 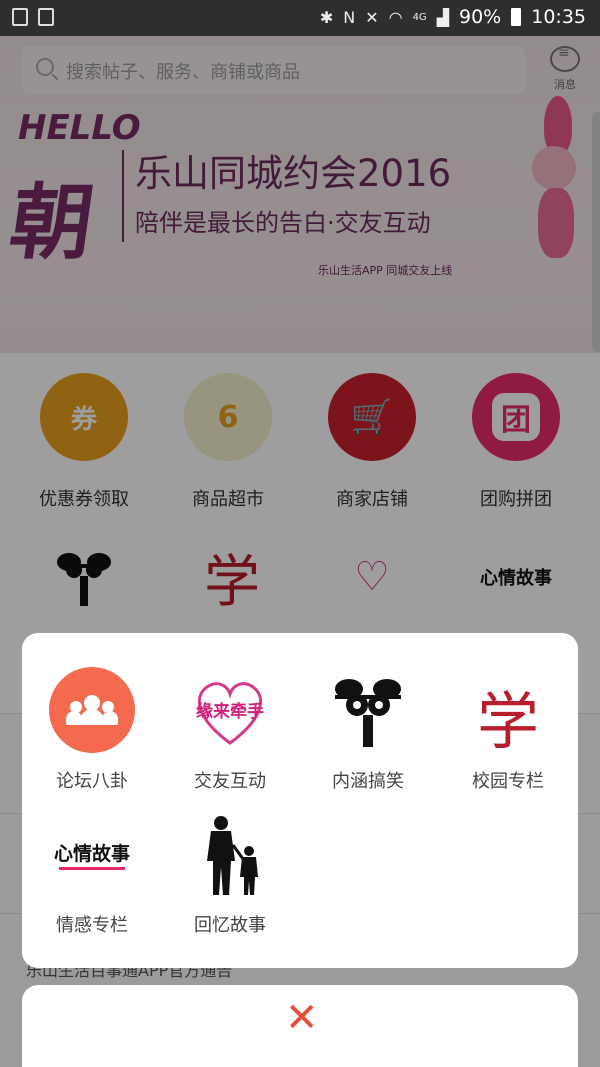 I want to click on sheet-item-label: 交友互动, so click(x=230, y=781).